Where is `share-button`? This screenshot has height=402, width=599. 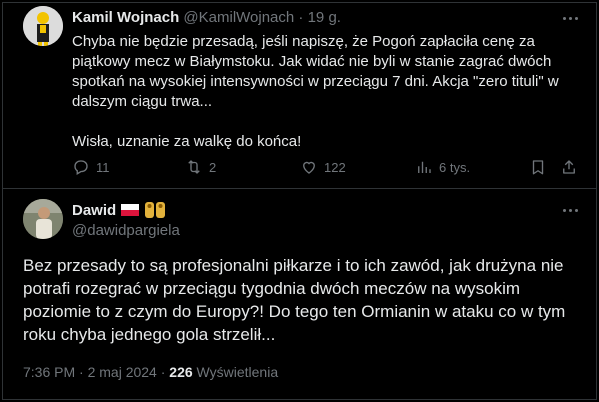 share-button is located at coordinates (569, 167).